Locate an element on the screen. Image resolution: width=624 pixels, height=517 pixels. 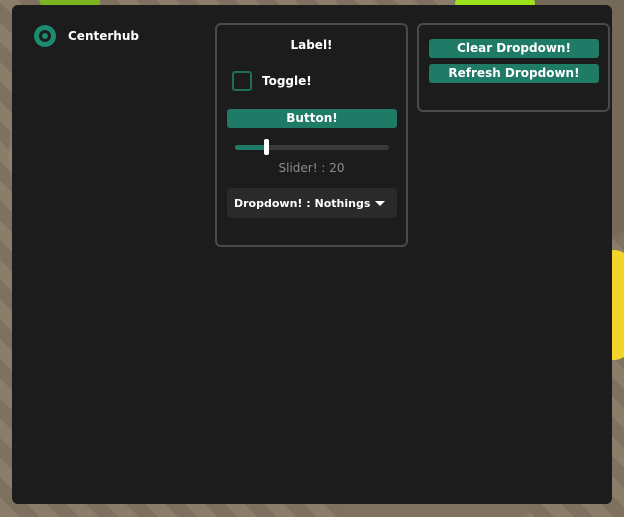
side-panel: Clear Dropdown! Refresh Dropdown! is located at coordinates (513, 67).